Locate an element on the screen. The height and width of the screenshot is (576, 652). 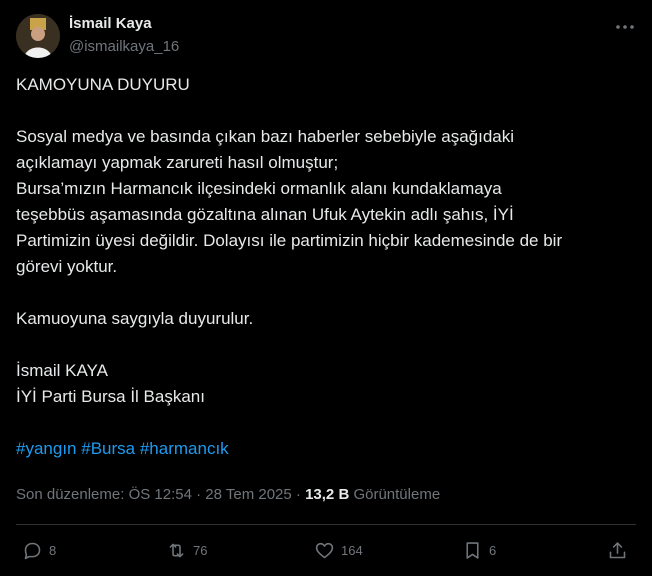
avatar is located at coordinates (38, 36).